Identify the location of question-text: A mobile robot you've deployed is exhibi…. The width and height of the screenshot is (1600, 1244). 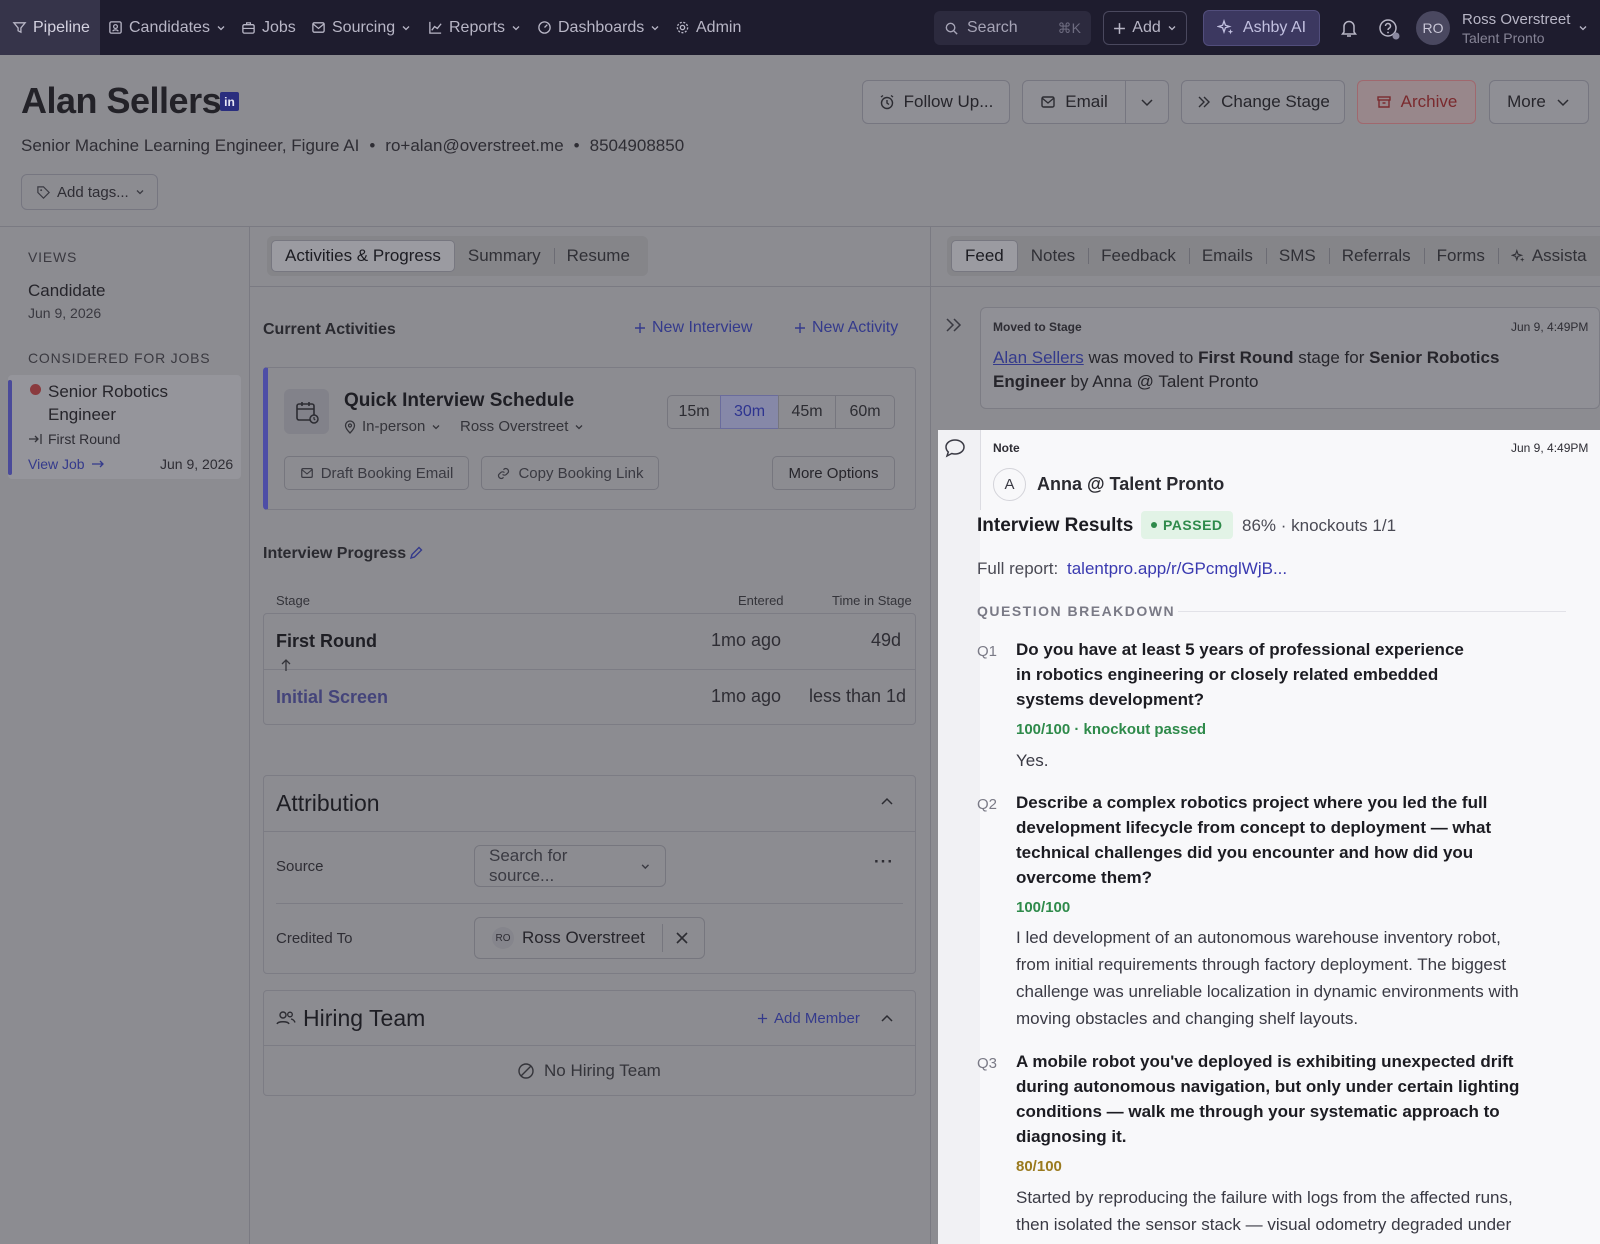
(1267, 1099).